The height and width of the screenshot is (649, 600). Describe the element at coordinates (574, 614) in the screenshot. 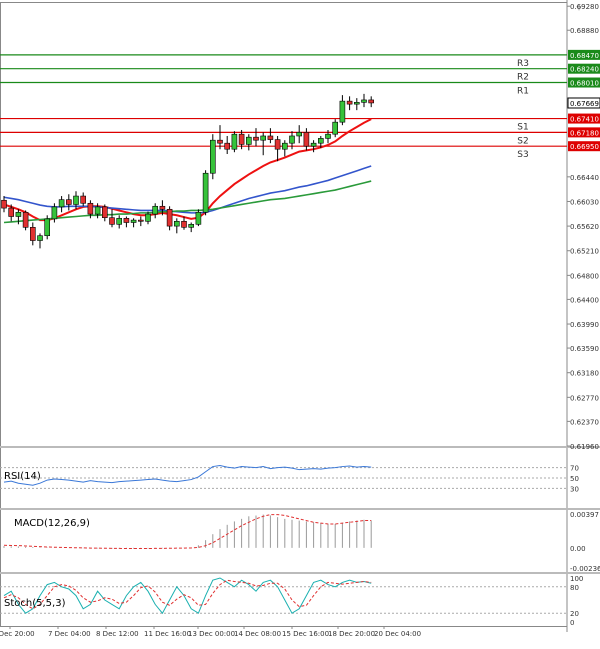

I see `stoch-tick-label: 20` at that location.